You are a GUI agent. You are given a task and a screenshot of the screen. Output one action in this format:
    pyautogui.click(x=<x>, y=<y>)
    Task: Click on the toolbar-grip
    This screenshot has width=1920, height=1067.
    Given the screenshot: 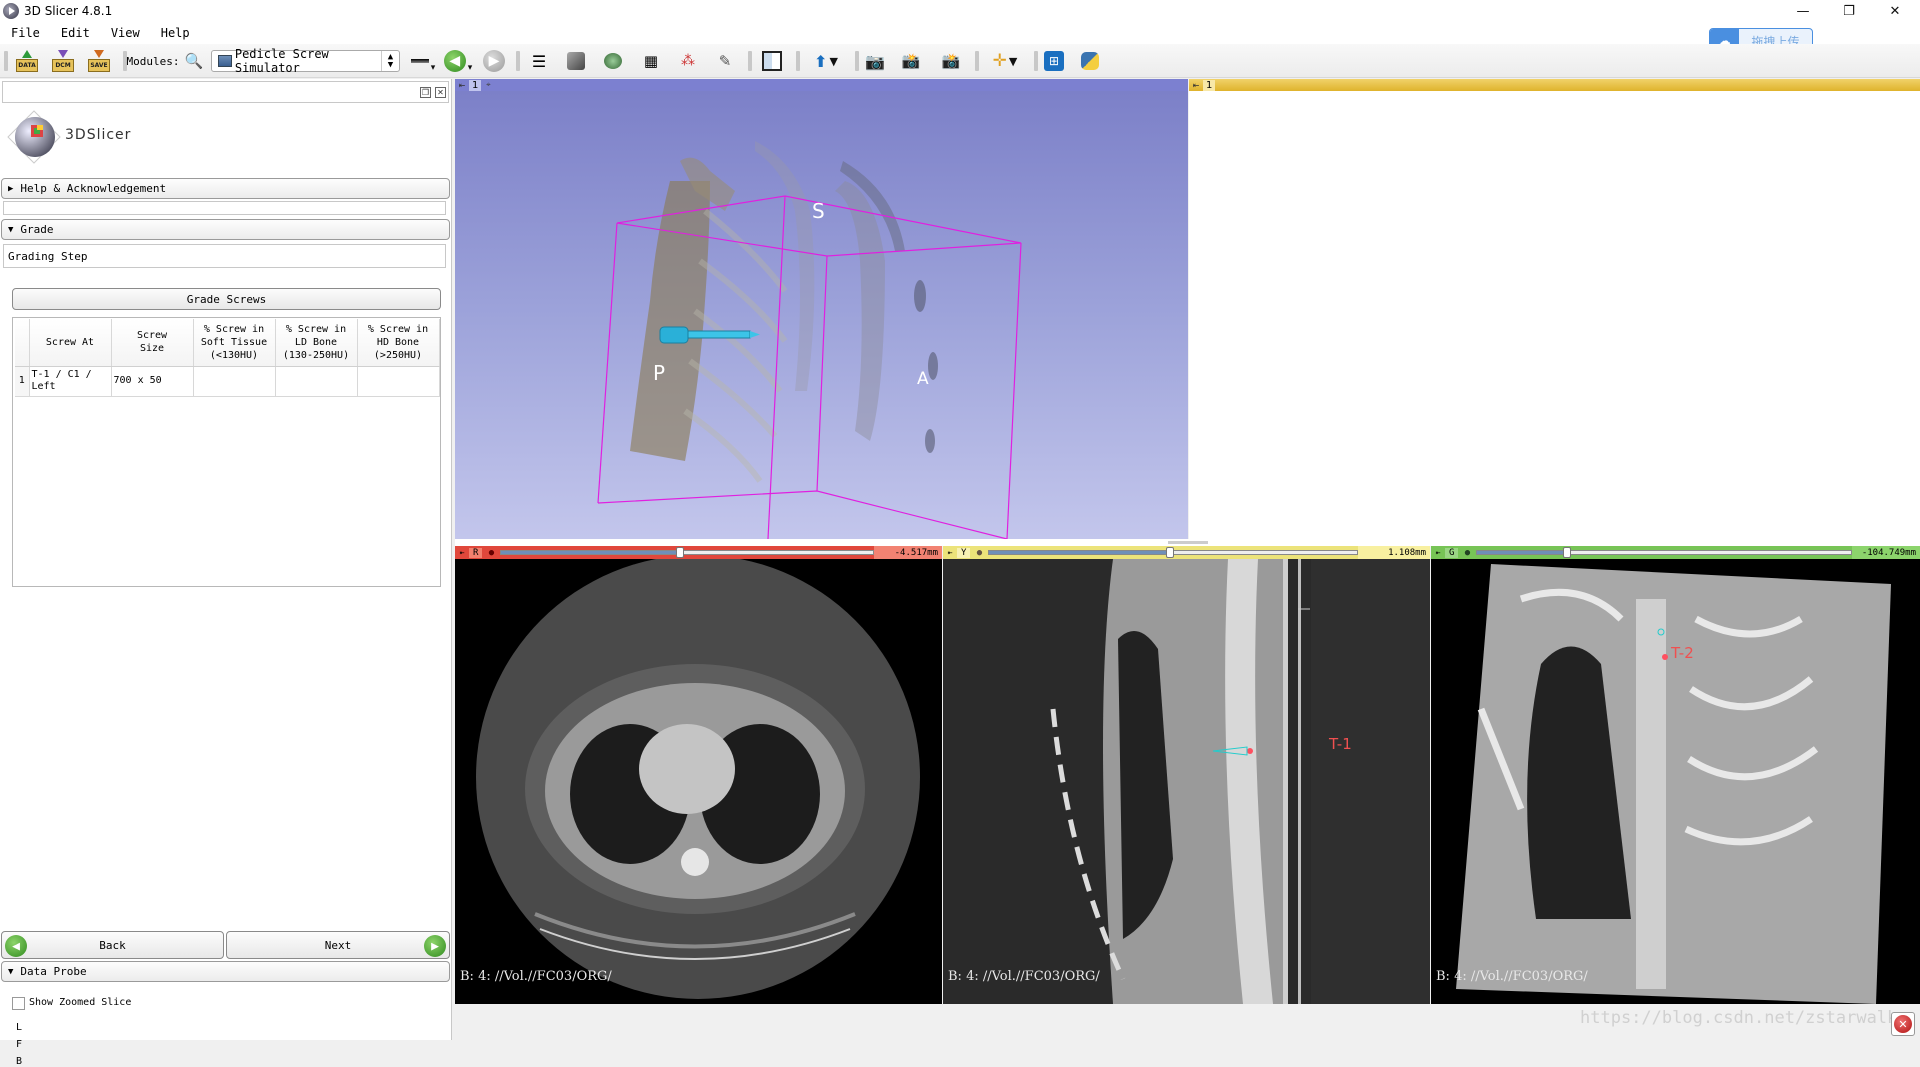 What is the action you would take?
    pyautogui.click(x=6, y=61)
    